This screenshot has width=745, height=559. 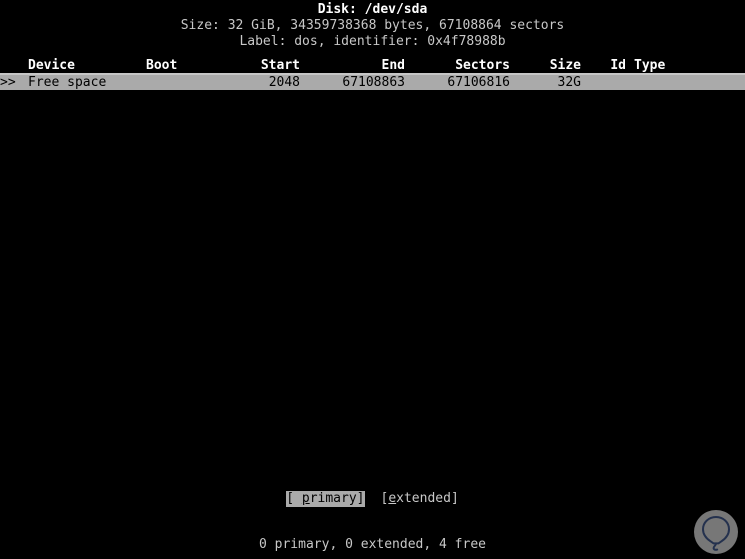 I want to click on column-header-type: Type, so click(x=650, y=65).